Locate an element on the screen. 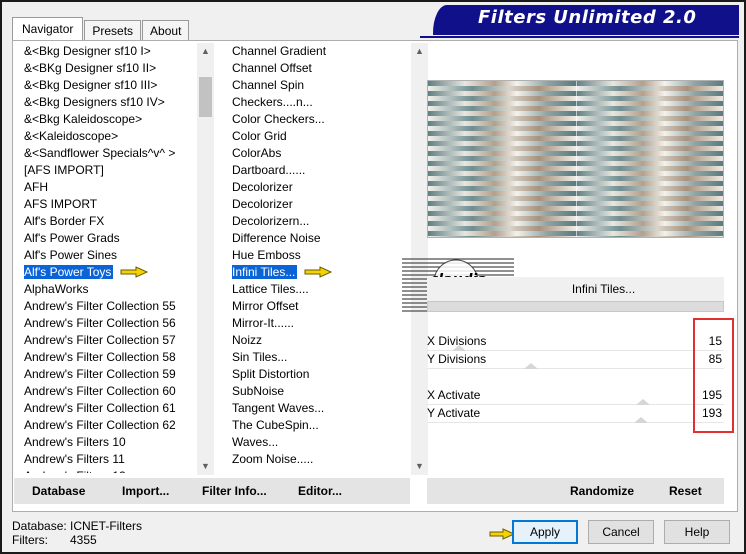 The image size is (746, 554). apply-button: Apply is located at coordinates (545, 532).